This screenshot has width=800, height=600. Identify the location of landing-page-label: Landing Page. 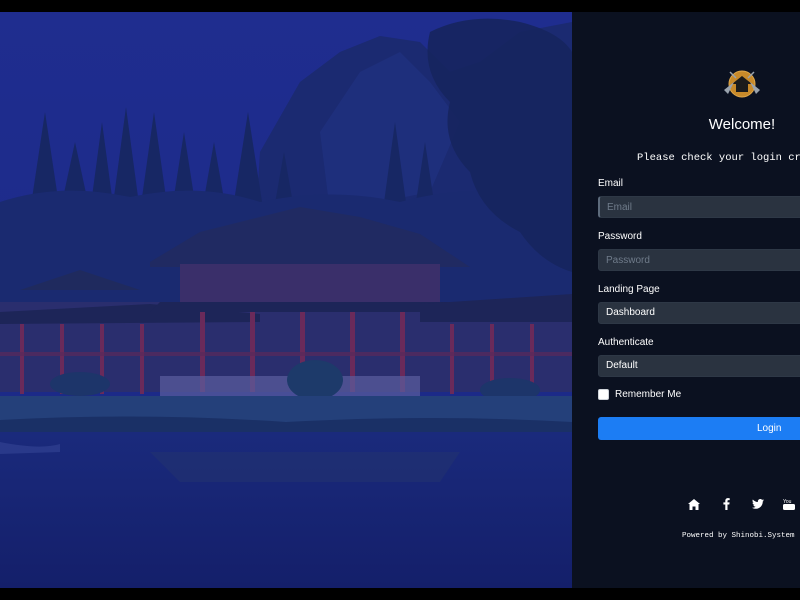
(629, 289).